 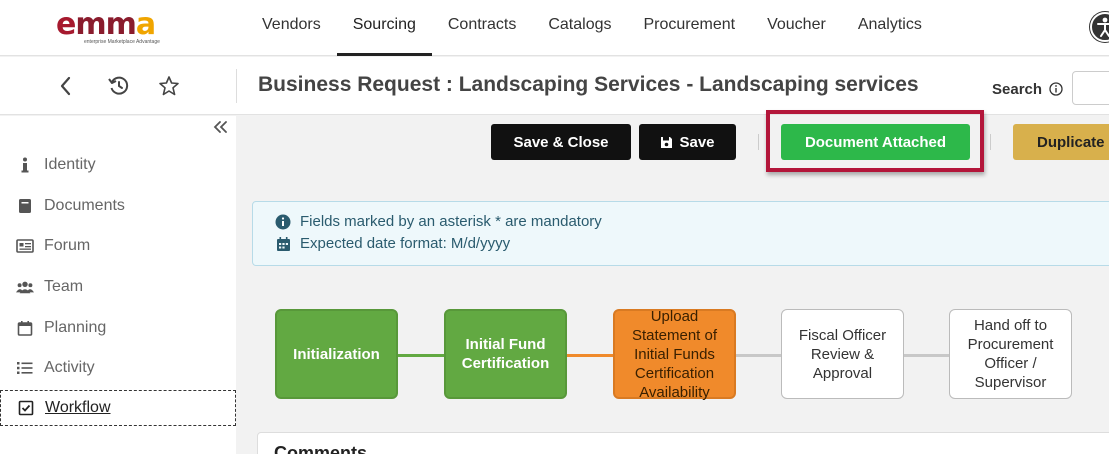 I want to click on duplicate-button: Duplicate, so click(x=1061, y=142).